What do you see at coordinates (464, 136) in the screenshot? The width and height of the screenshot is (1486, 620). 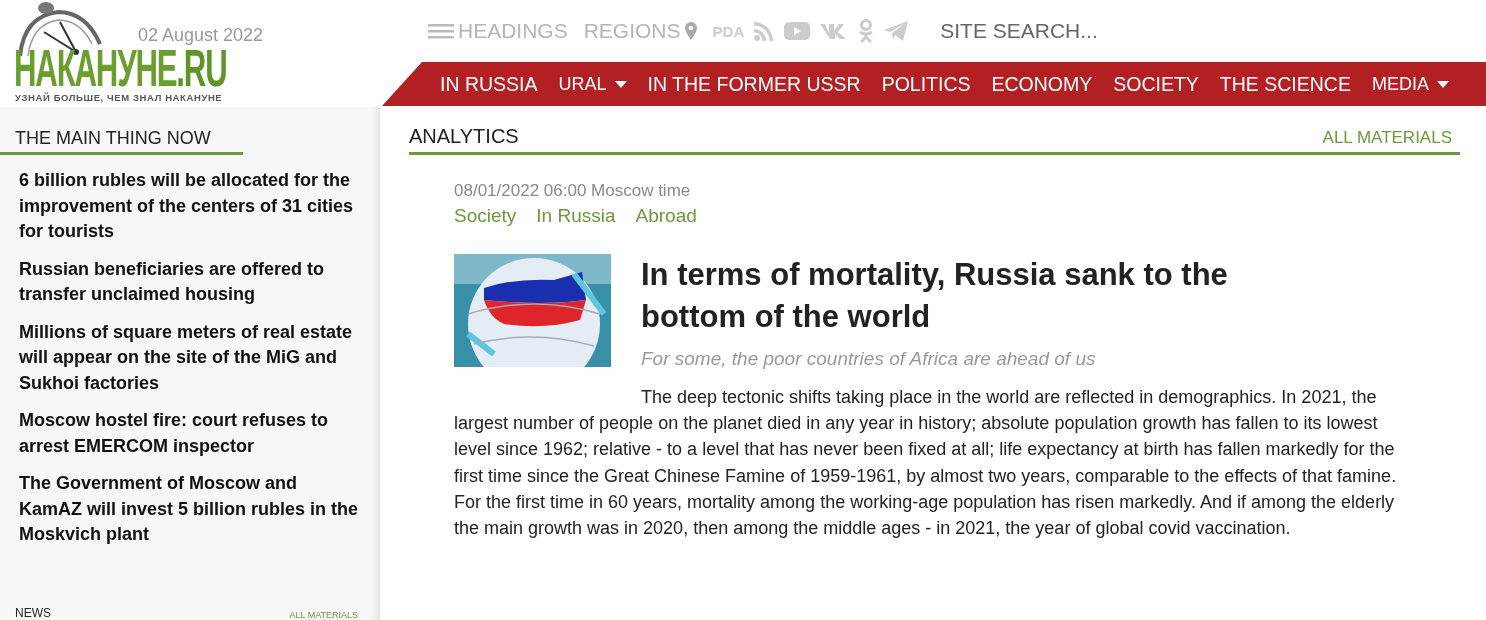 I see `section-heading: ANALYTICS` at bounding box center [464, 136].